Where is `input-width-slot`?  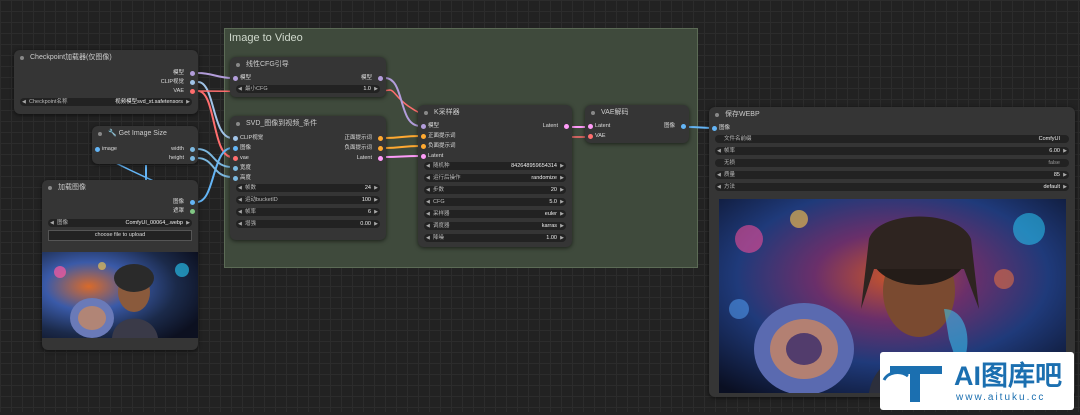 input-width-slot is located at coordinates (235, 168).